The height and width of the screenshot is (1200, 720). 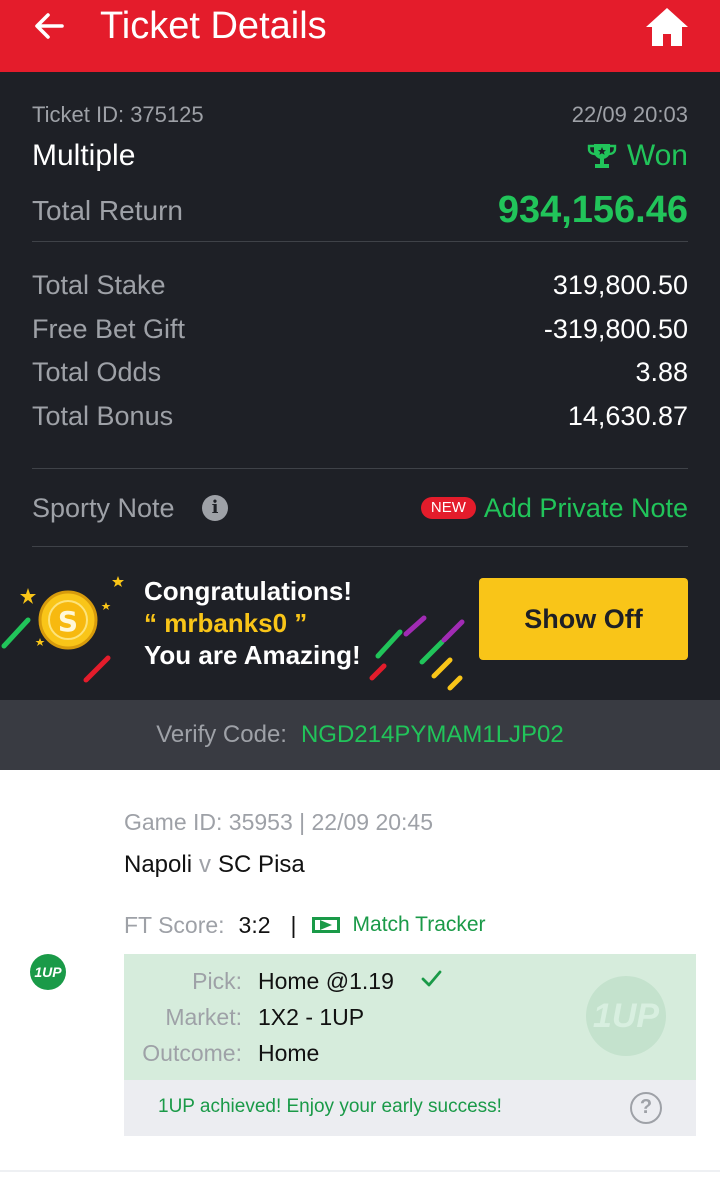 I want to click on info-icon: i, so click(x=215, y=508).